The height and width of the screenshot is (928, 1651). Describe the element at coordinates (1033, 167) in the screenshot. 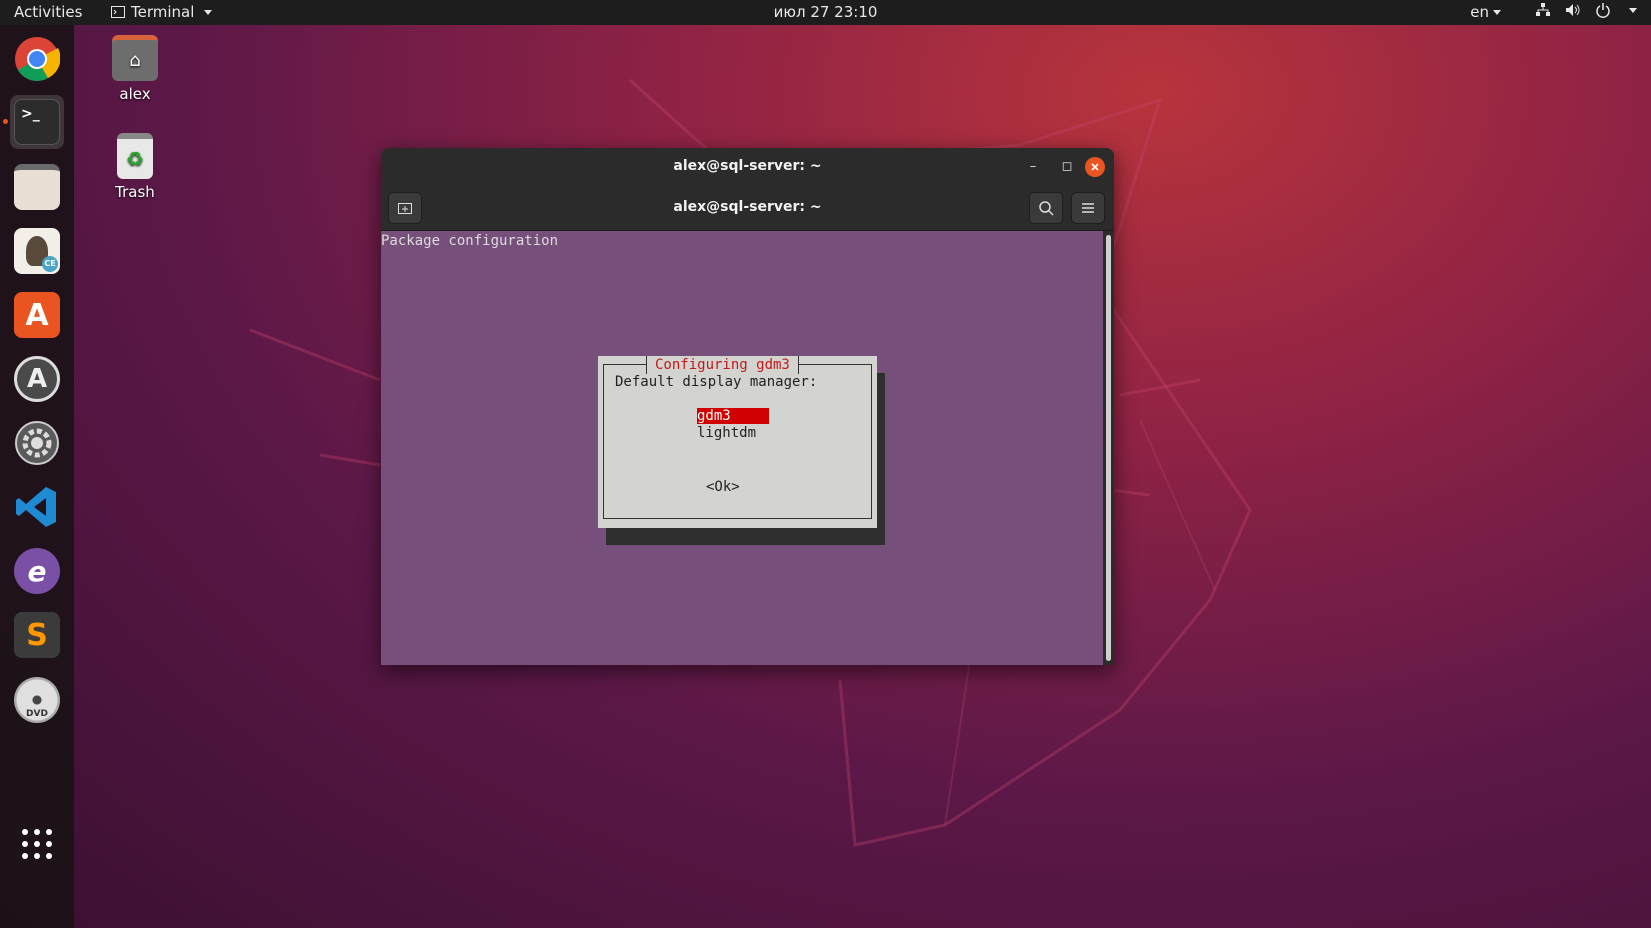

I see `minimize-button: –` at that location.